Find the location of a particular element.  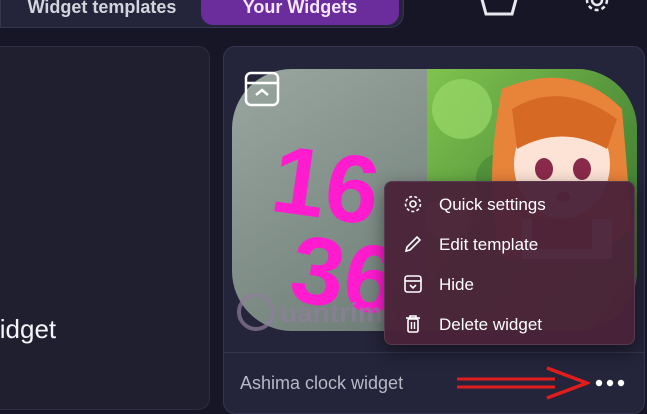

tab-your-widgets: Your Widgets is located at coordinates (300, 12).